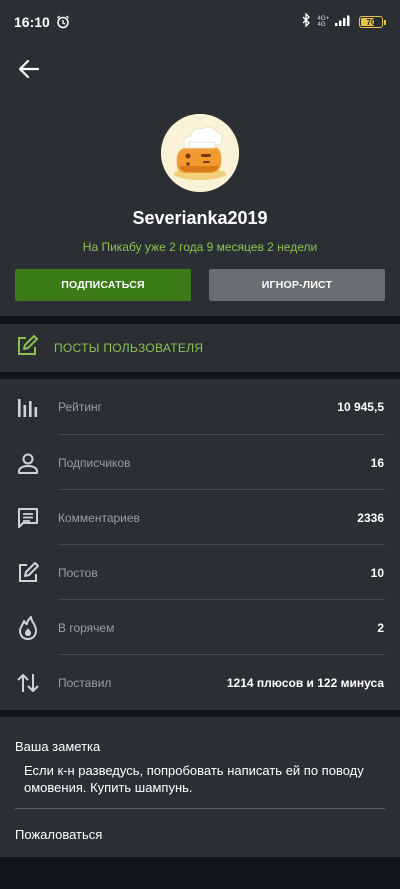 The image size is (400, 889). I want to click on avatar, so click(200, 153).